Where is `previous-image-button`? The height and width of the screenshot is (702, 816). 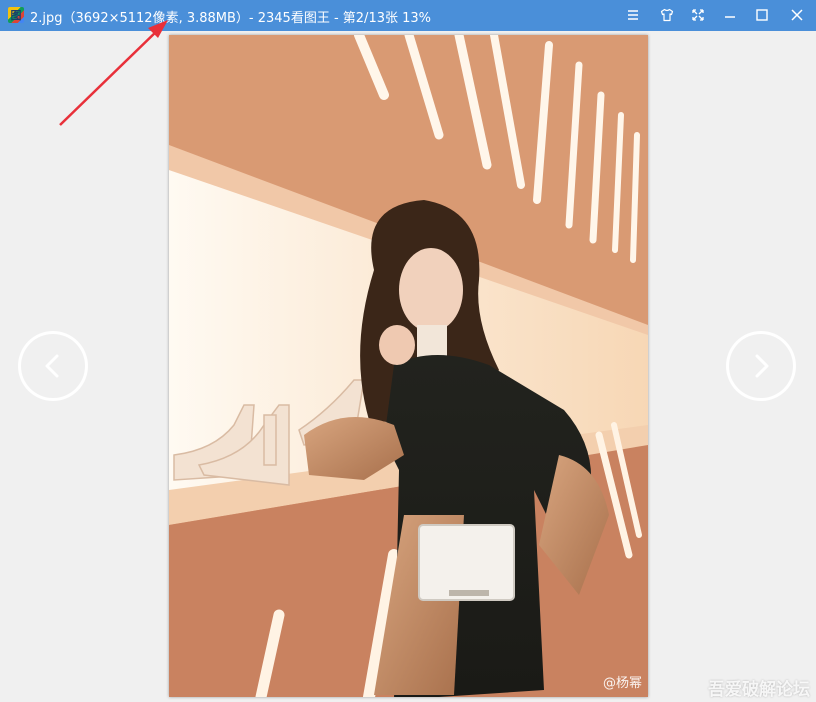
previous-image-button is located at coordinates (53, 366).